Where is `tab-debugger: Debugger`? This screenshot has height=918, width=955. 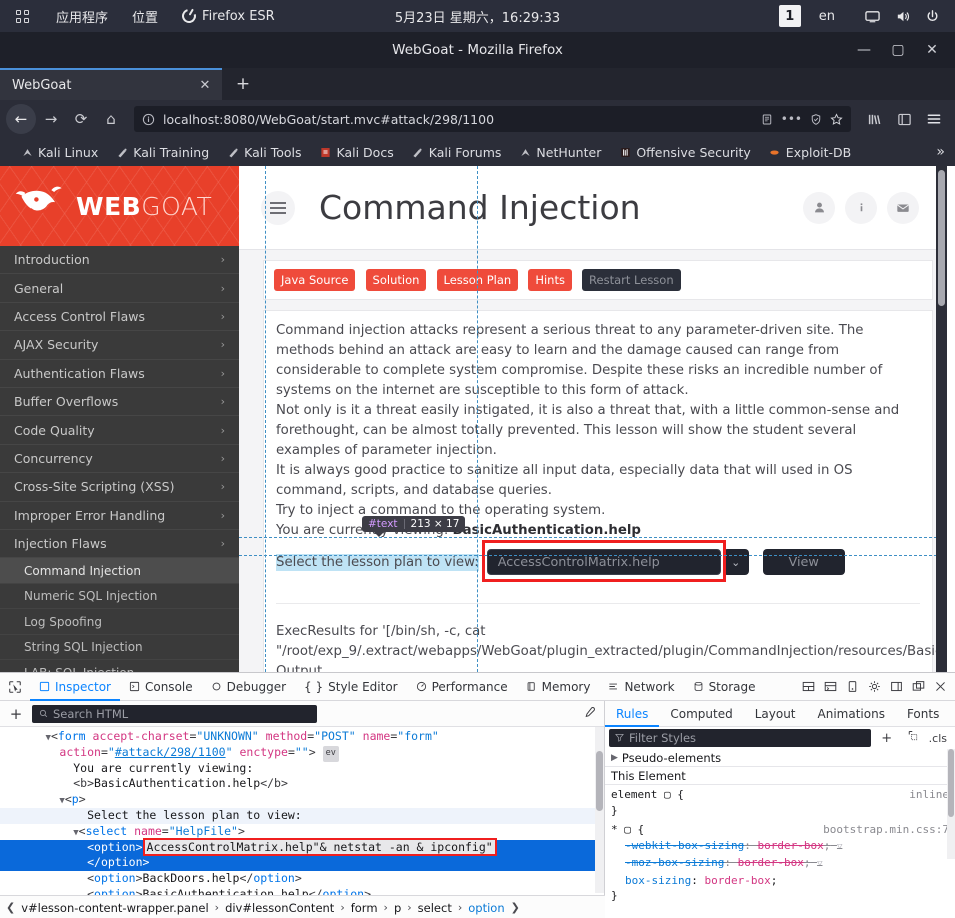 tab-debugger: Debugger is located at coordinates (248, 687).